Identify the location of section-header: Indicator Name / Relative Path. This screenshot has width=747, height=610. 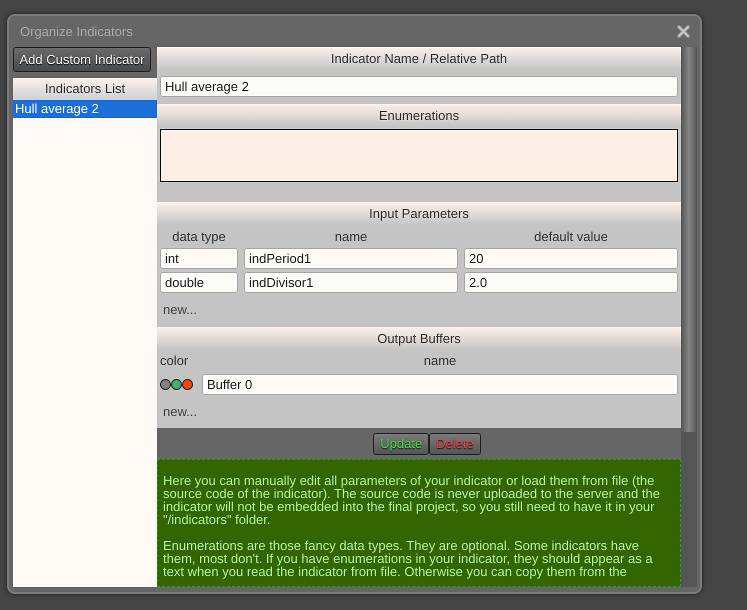
(419, 58).